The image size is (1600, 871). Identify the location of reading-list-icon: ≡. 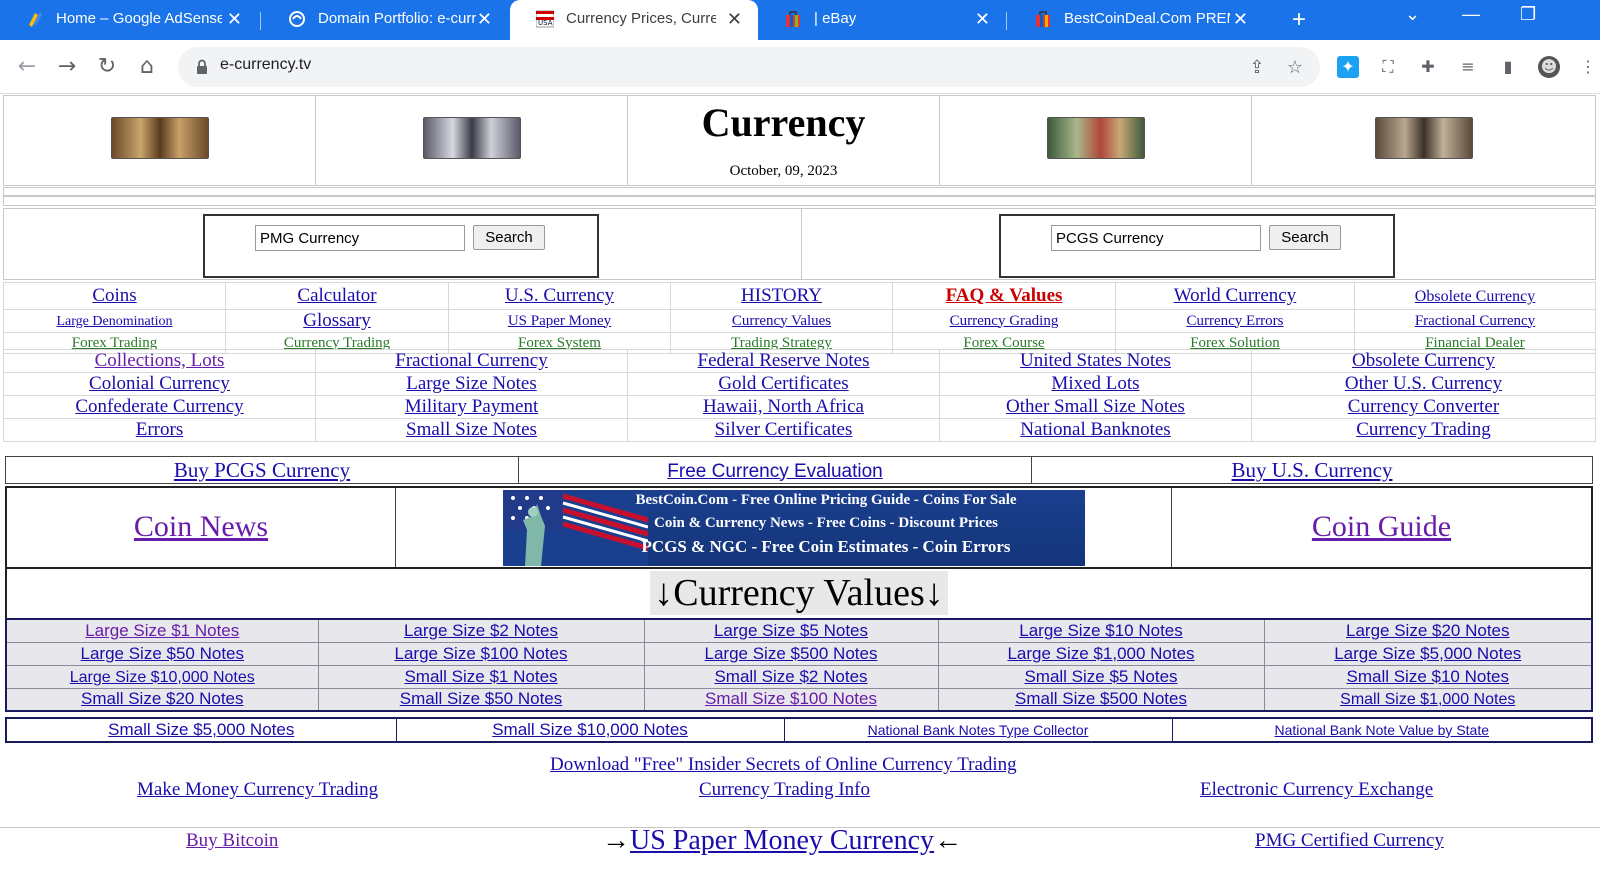
(1468, 67).